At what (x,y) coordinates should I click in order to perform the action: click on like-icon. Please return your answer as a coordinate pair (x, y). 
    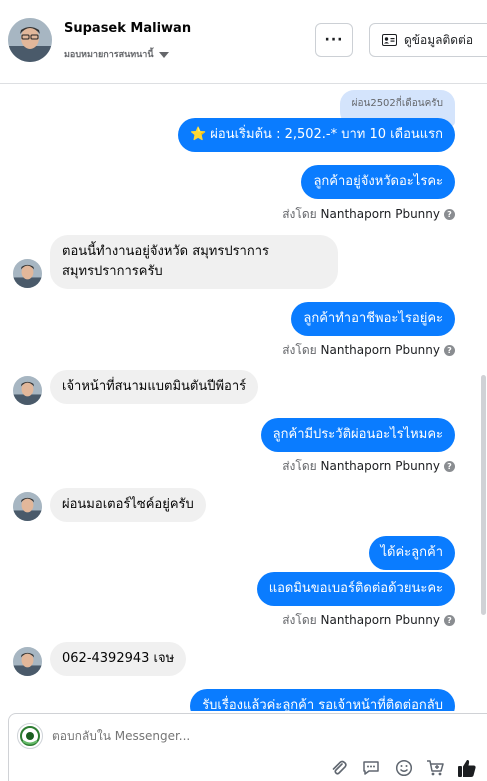
    Looking at the image, I should click on (467, 768).